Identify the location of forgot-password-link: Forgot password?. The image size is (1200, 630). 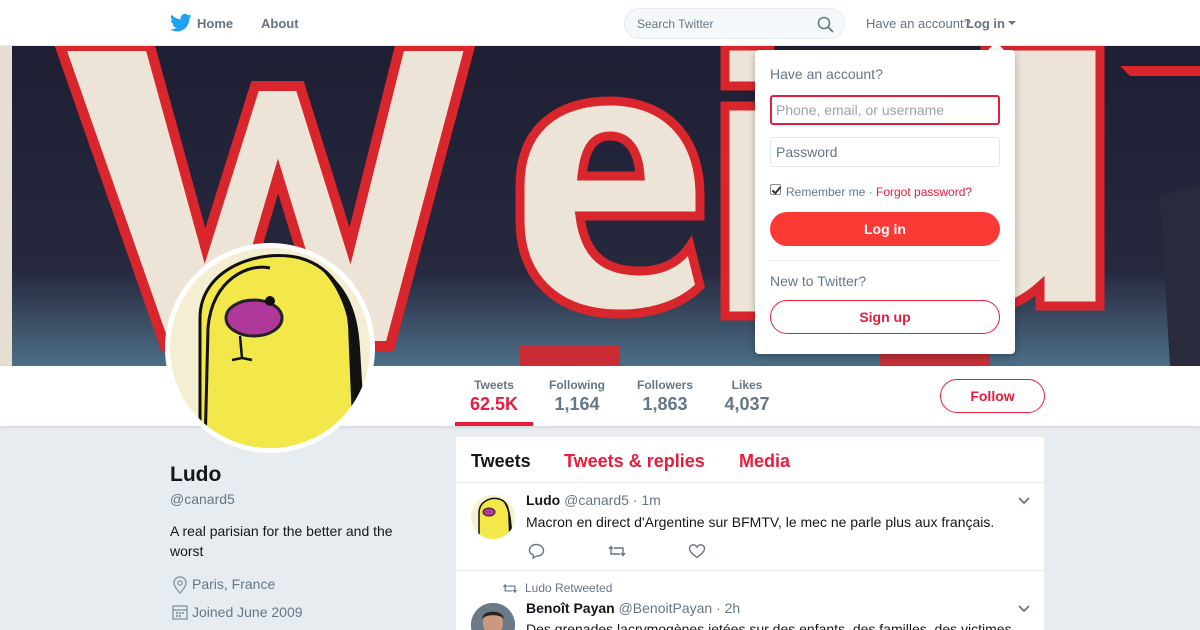
(924, 192).